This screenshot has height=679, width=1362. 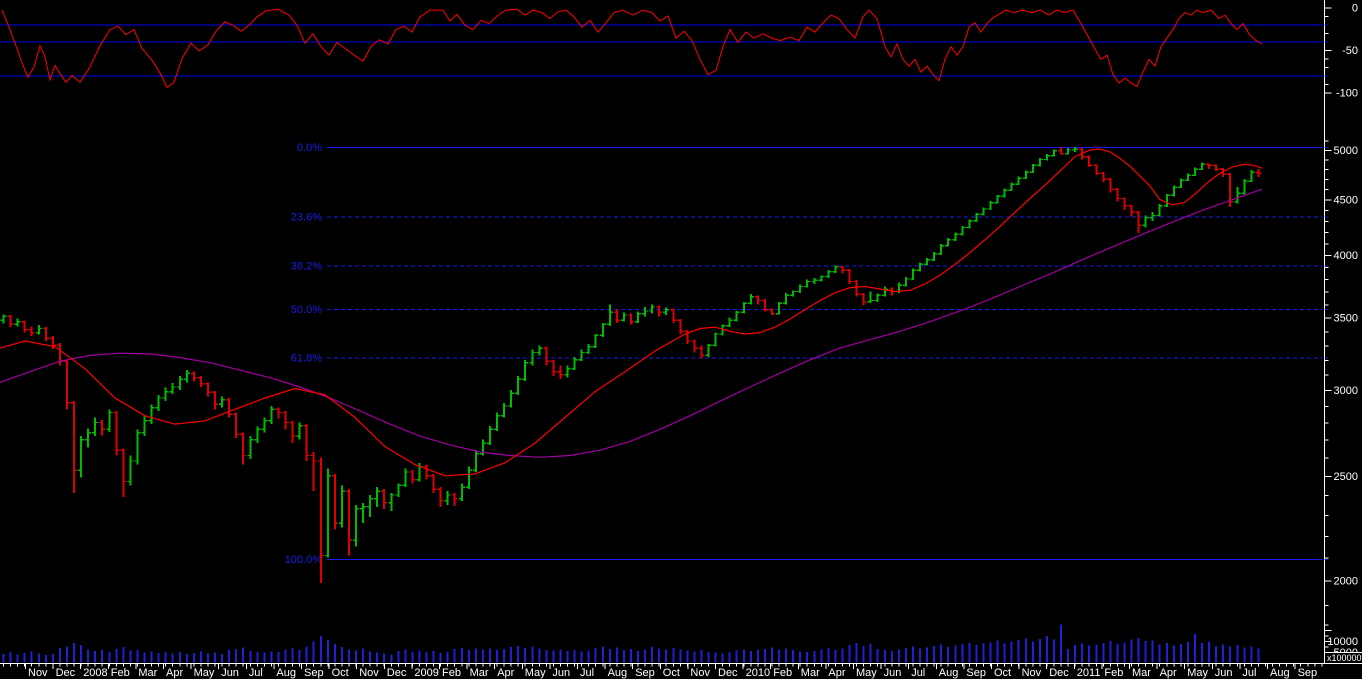 What do you see at coordinates (1346, 319) in the screenshot?
I see `price-axis-label: 3500` at bounding box center [1346, 319].